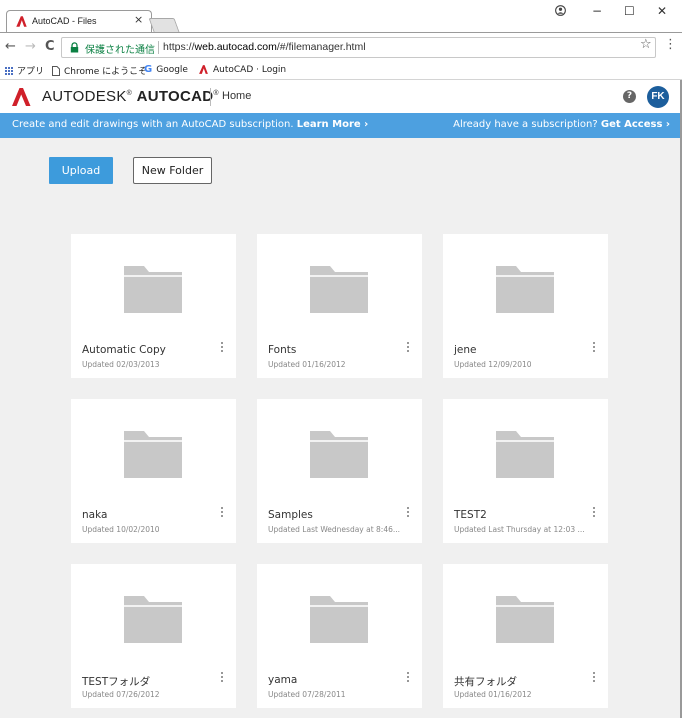 The width and height of the screenshot is (682, 718). I want to click on folder-name: 共有フォルダ, so click(485, 682).